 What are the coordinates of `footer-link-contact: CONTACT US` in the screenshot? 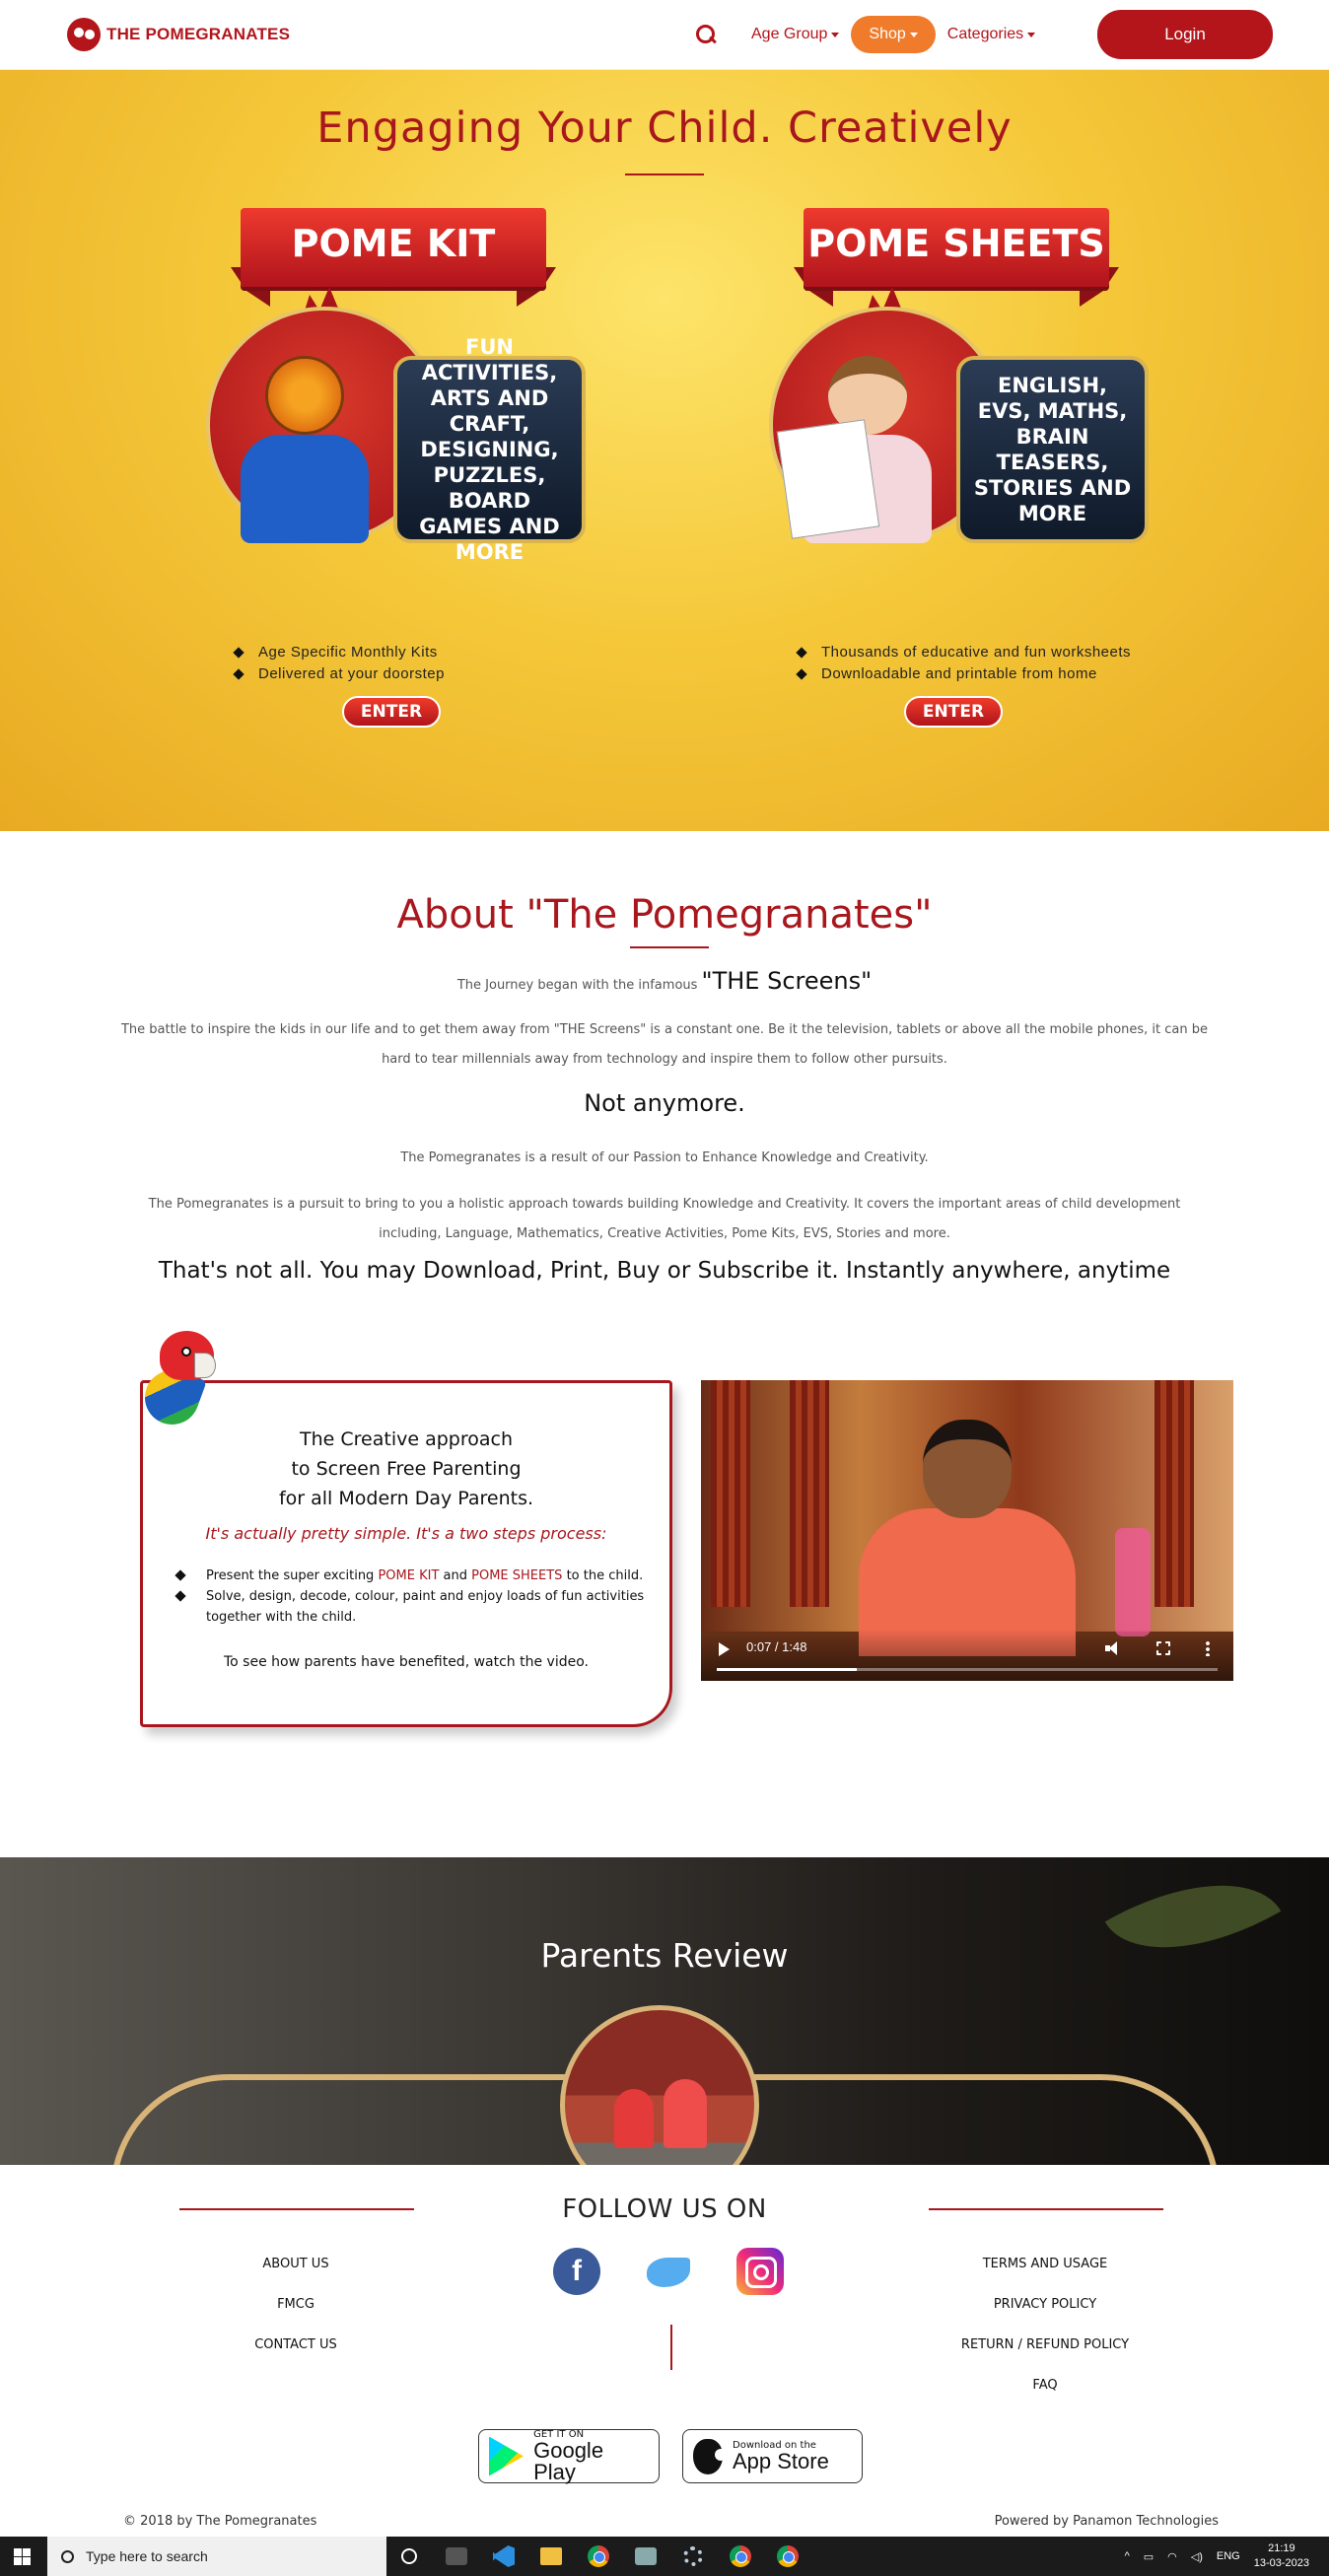 It's located at (295, 2357).